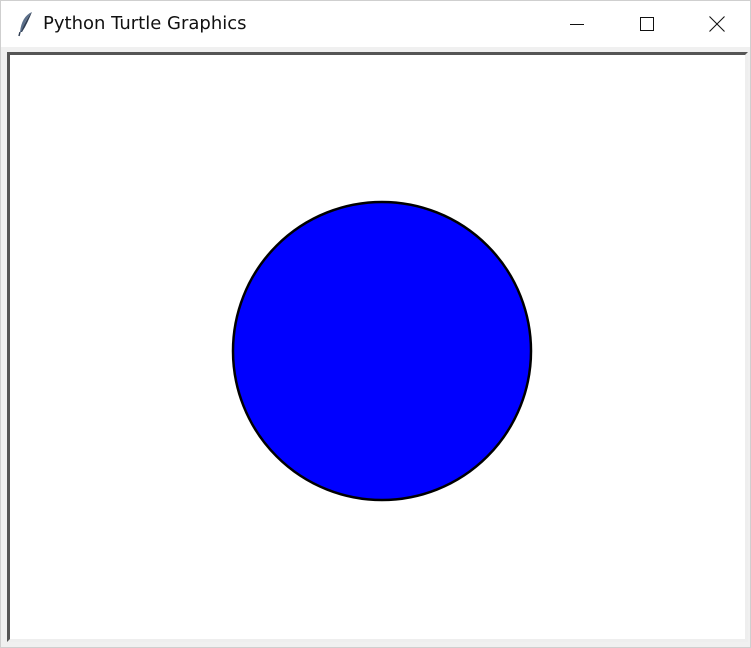  I want to click on title-bar: Python Turtle Graphics, so click(375, 24).